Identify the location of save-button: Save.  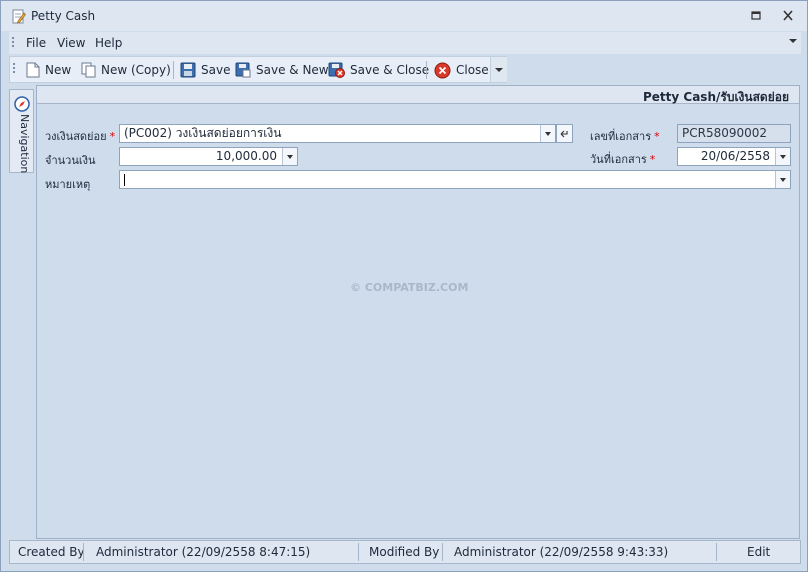
(205, 70).